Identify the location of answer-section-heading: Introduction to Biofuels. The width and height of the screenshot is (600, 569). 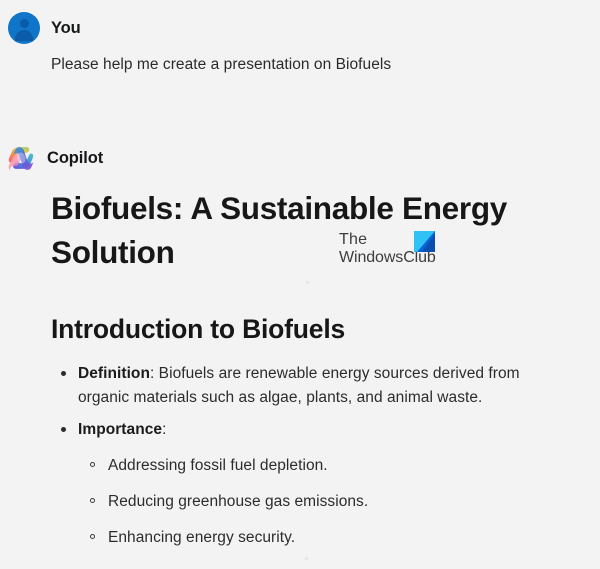
(198, 329).